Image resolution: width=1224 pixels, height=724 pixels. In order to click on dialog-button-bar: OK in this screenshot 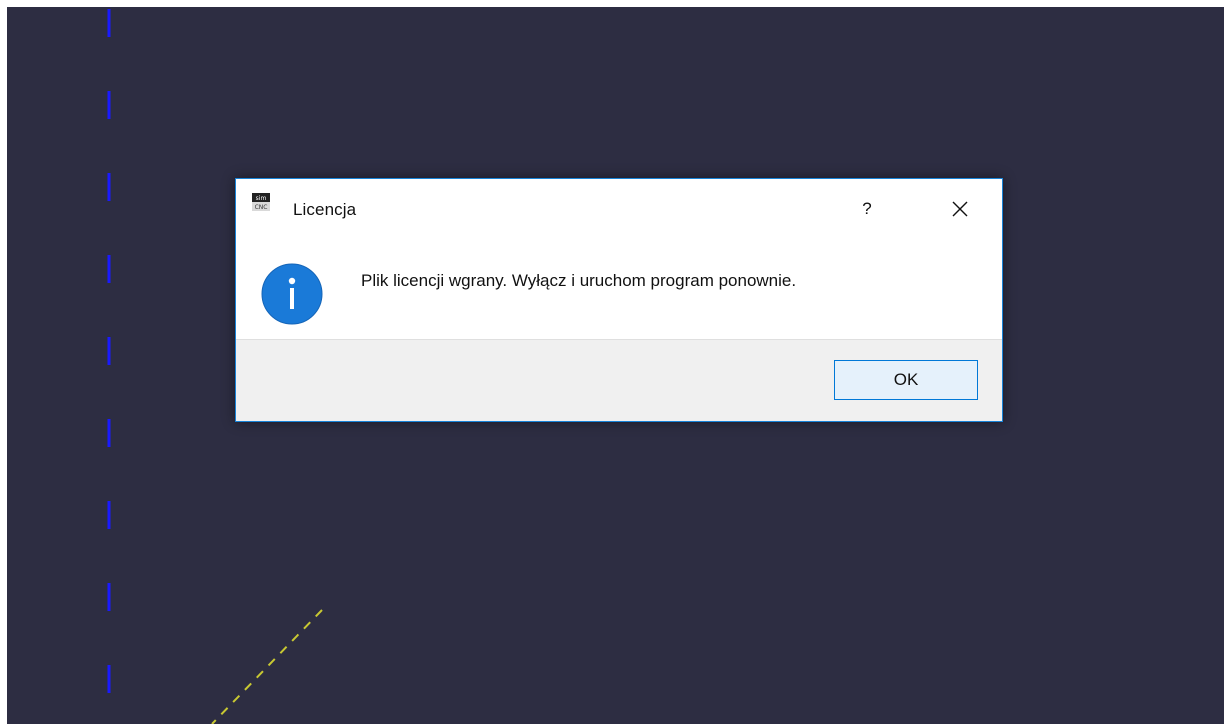, I will do `click(619, 380)`.